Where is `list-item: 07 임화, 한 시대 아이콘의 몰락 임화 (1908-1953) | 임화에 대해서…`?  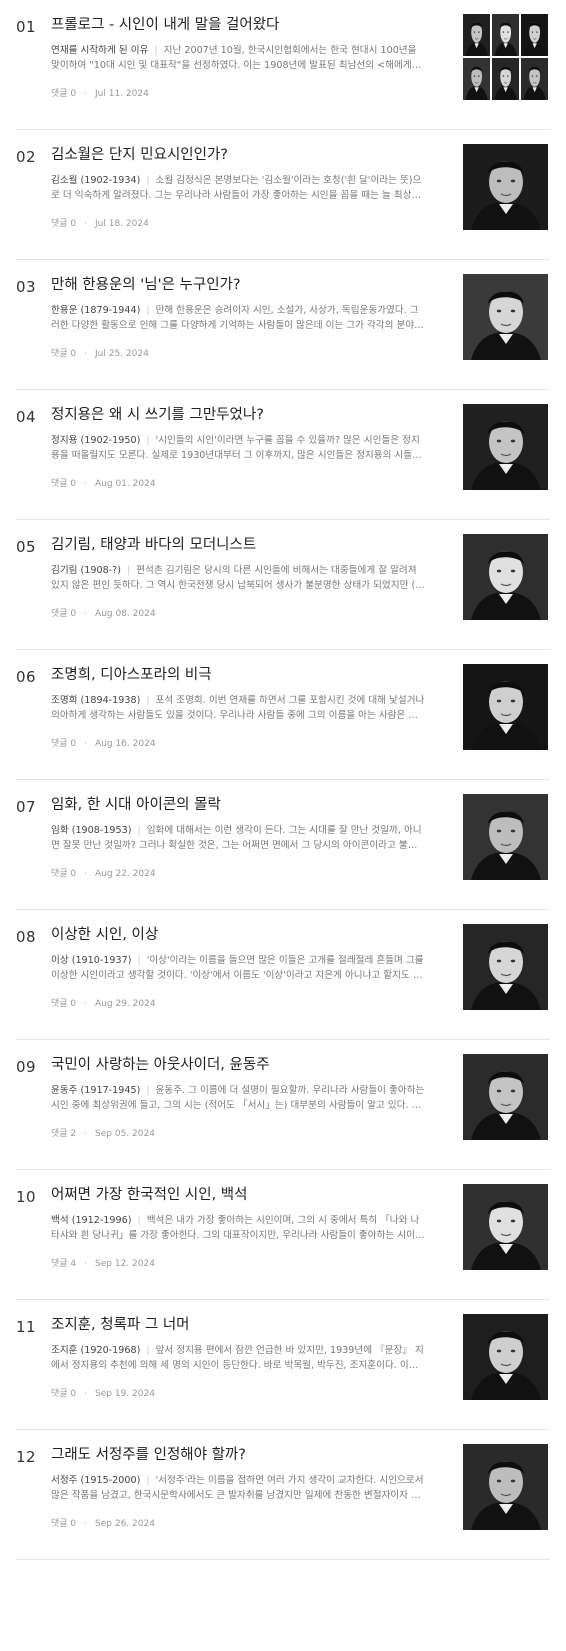
list-item: 07 임화, 한 시대 아이콘의 몰락 임화 (1908-1953) | 임화에 대해서… is located at coordinates (283, 845).